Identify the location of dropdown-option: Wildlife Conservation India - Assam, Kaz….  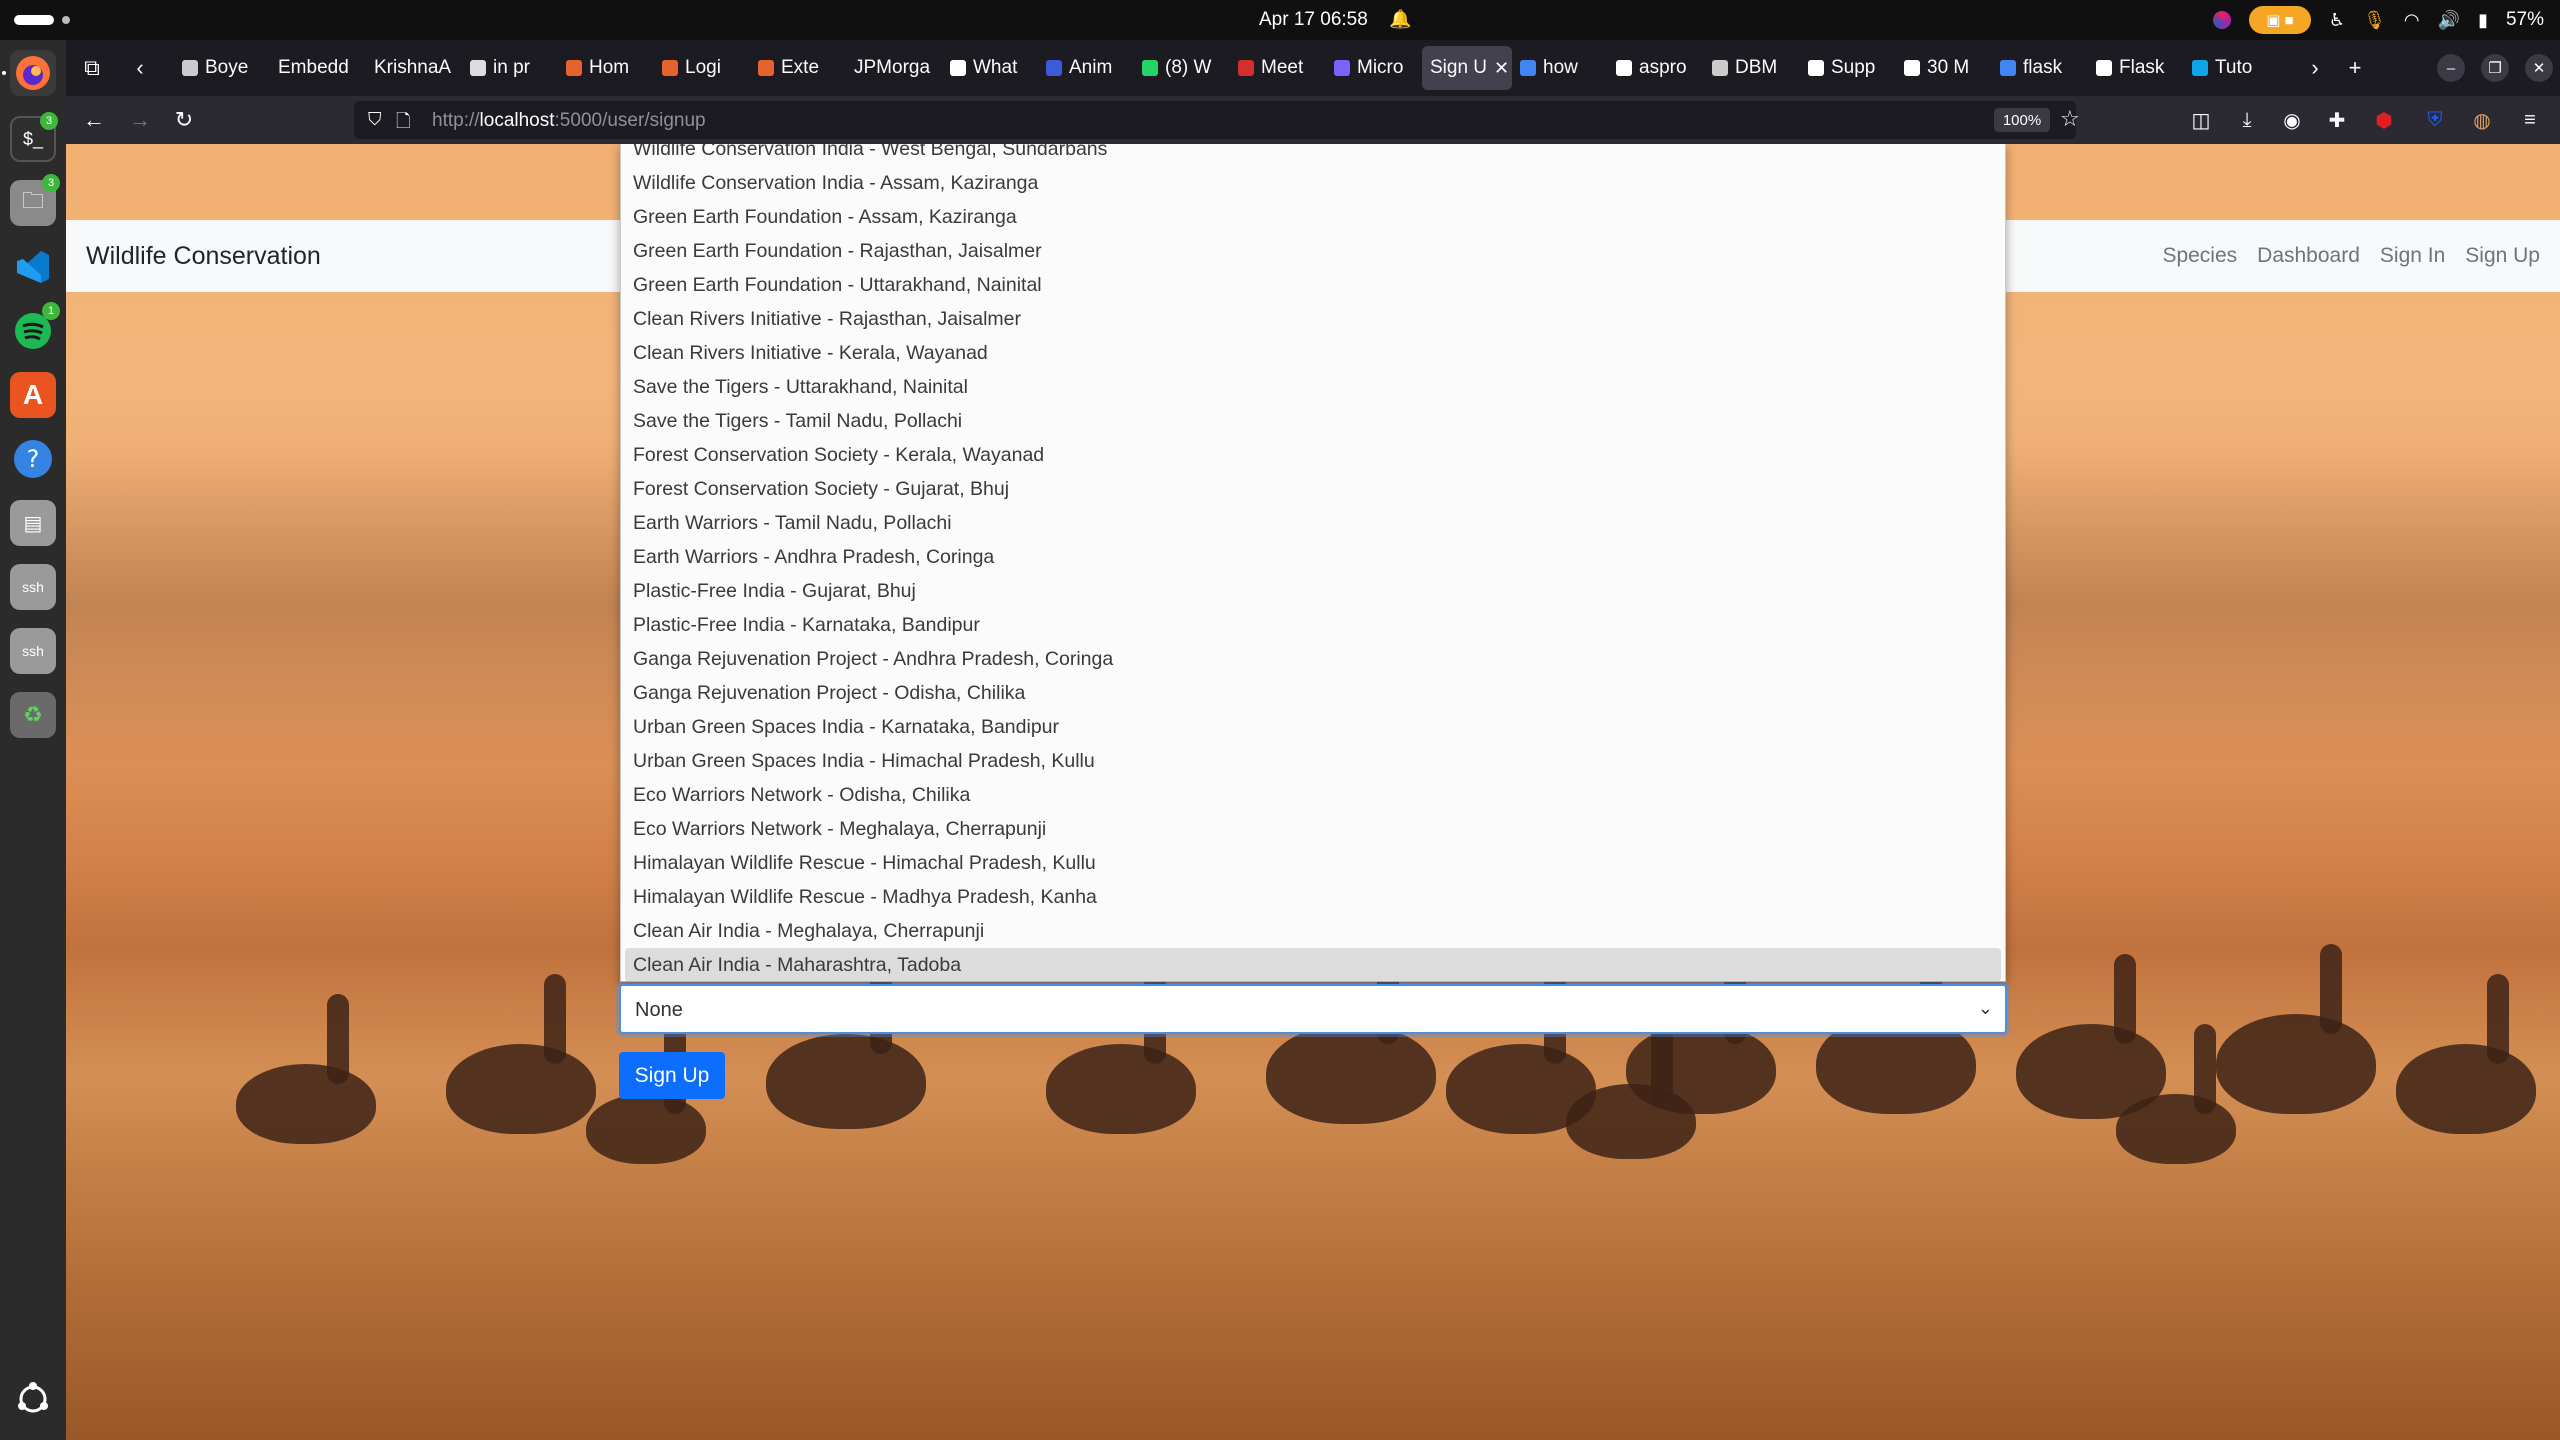
(1313, 183).